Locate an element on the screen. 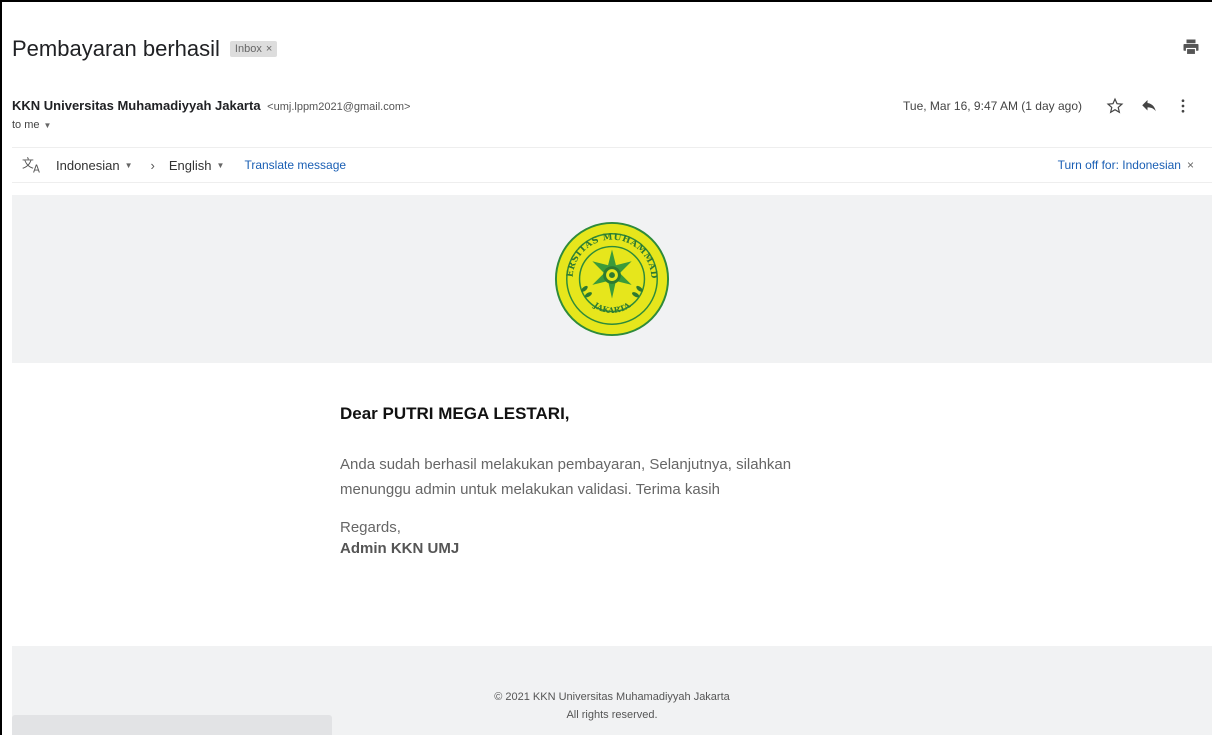 The width and height of the screenshot is (1212, 735). recipients-toggle: to me ▼ is located at coordinates (31, 125).